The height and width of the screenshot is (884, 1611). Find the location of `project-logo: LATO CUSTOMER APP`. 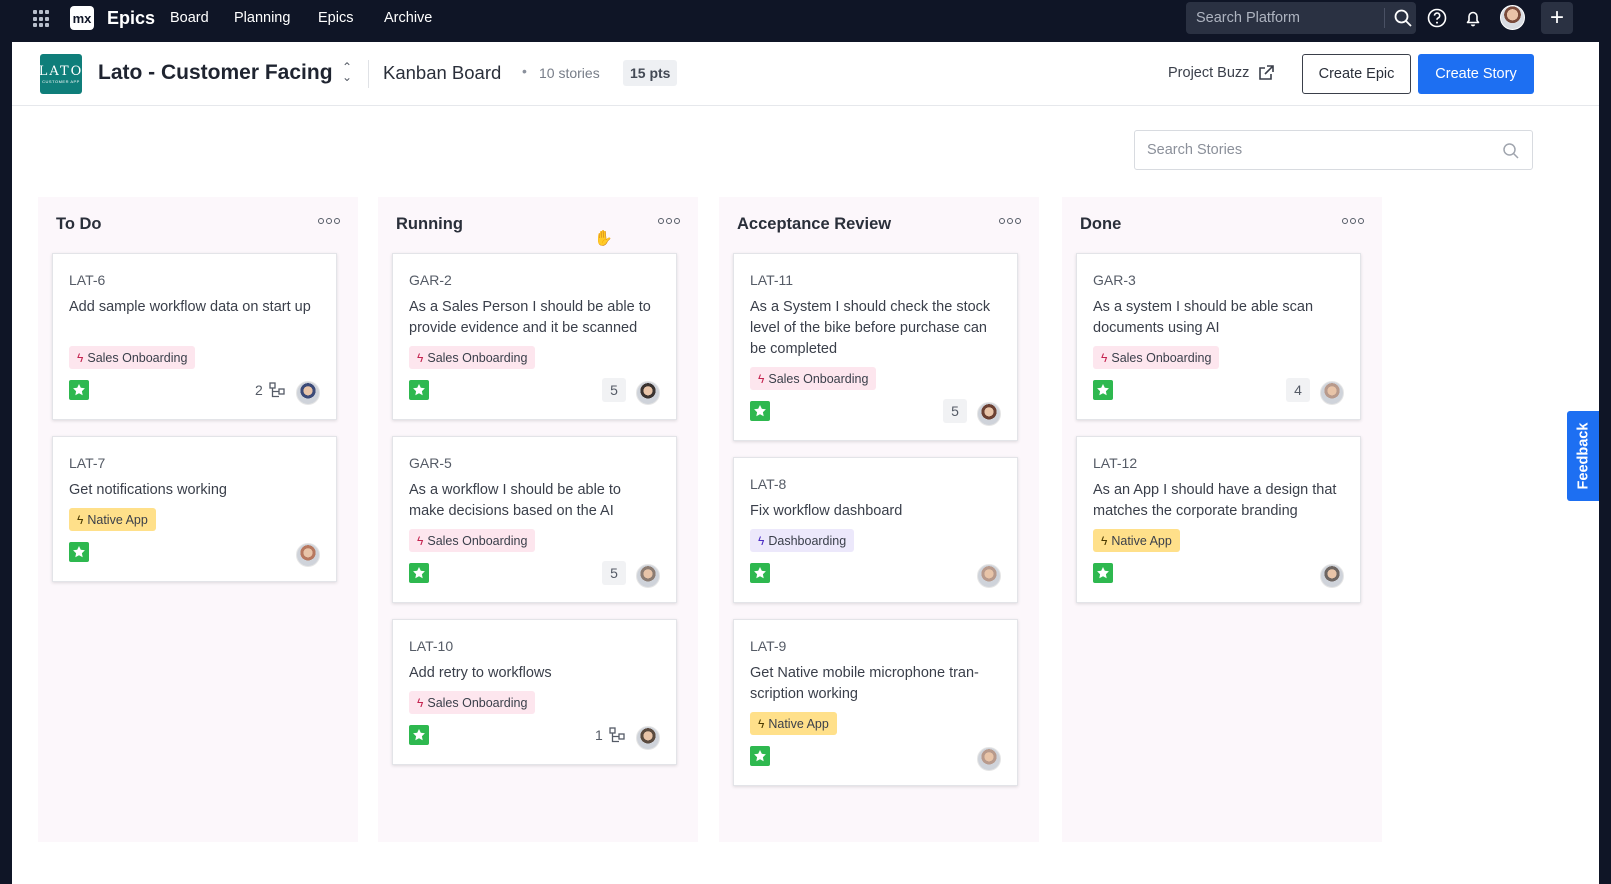

project-logo: LATO CUSTOMER APP is located at coordinates (60, 74).